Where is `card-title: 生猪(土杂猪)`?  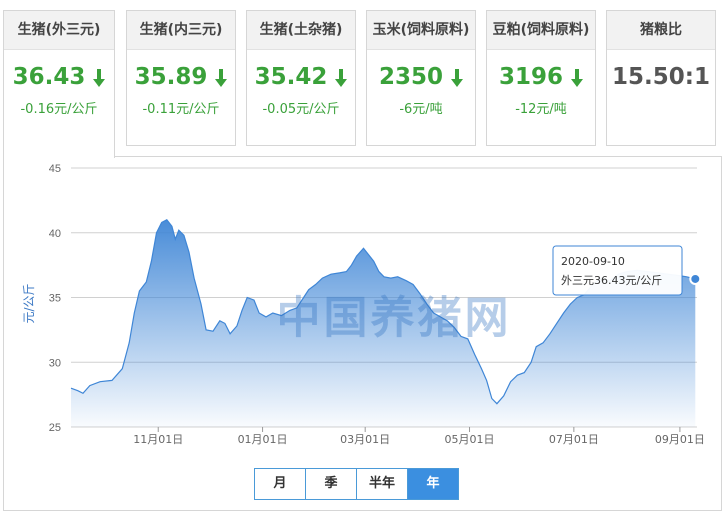 card-title: 生猪(土杂猪) is located at coordinates (301, 30).